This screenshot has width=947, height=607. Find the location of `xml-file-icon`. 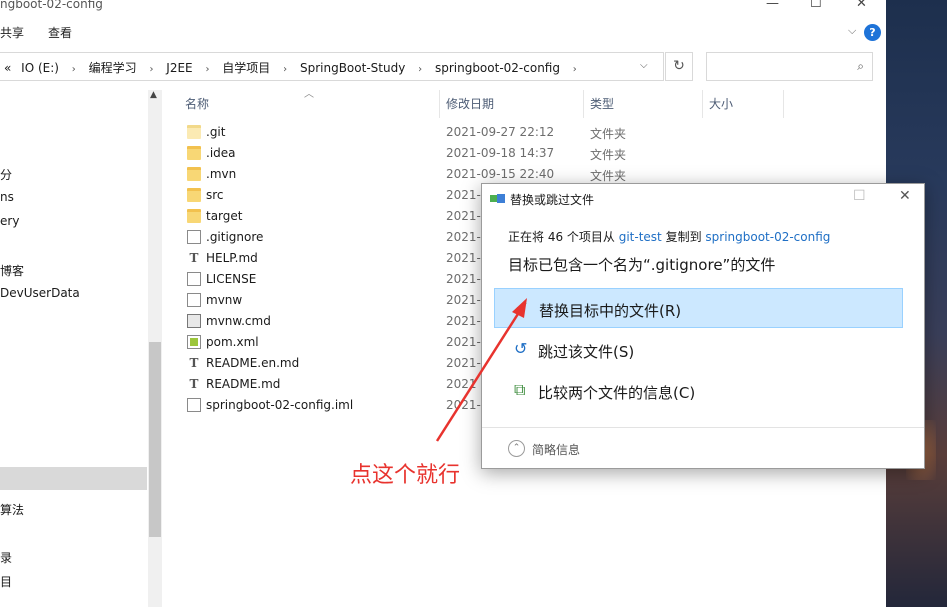

xml-file-icon is located at coordinates (194, 342).